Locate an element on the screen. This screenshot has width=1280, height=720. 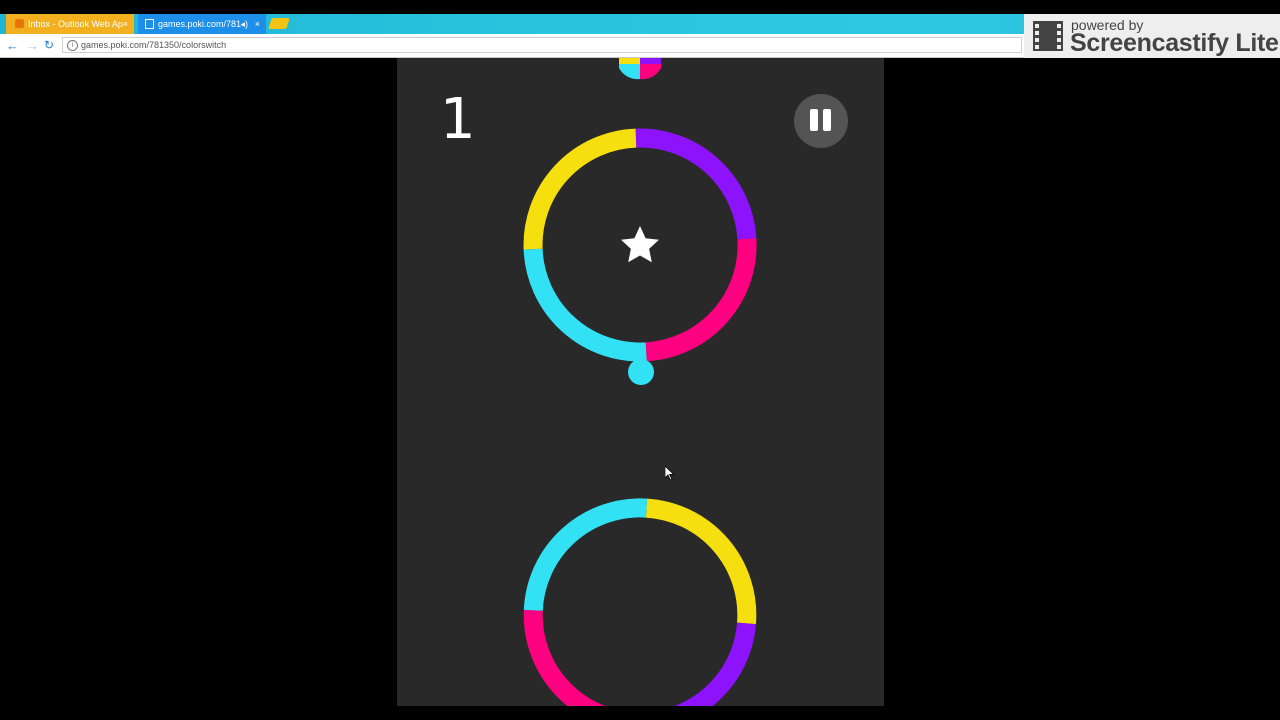
new-tab-button is located at coordinates (279, 23).